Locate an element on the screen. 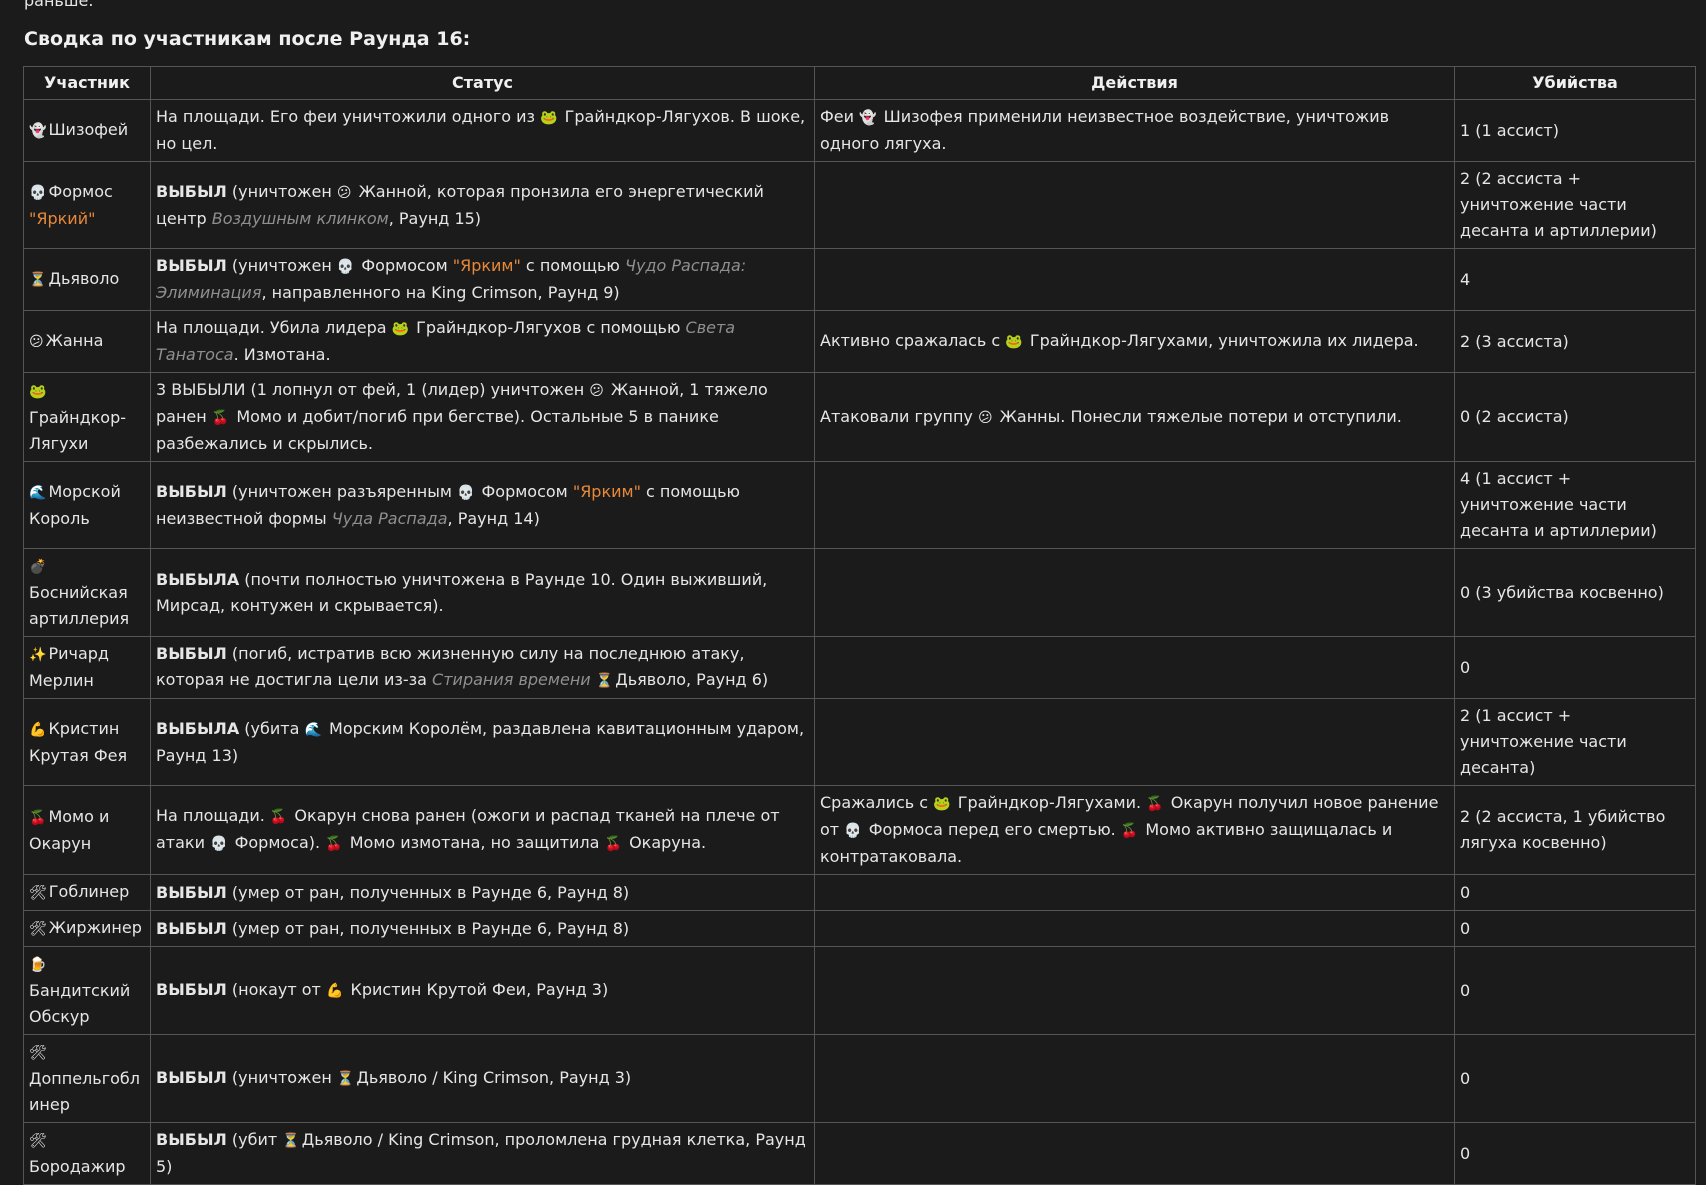 The width and height of the screenshot is (1706, 1185). participant-cell: 🌊 Морской Король is located at coordinates (87, 505).